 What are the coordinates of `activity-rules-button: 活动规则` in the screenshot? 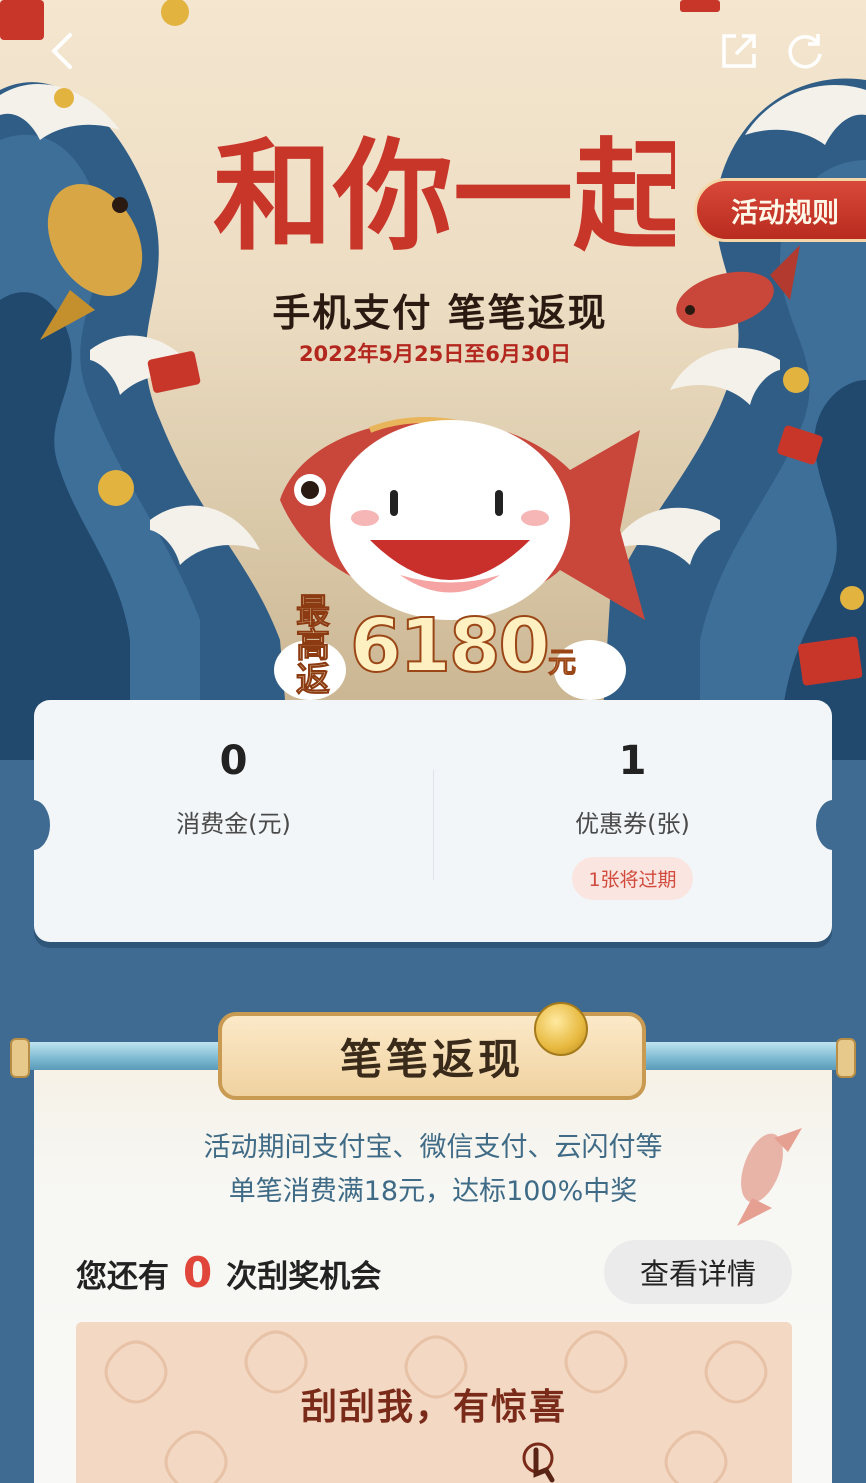 It's located at (780, 210).